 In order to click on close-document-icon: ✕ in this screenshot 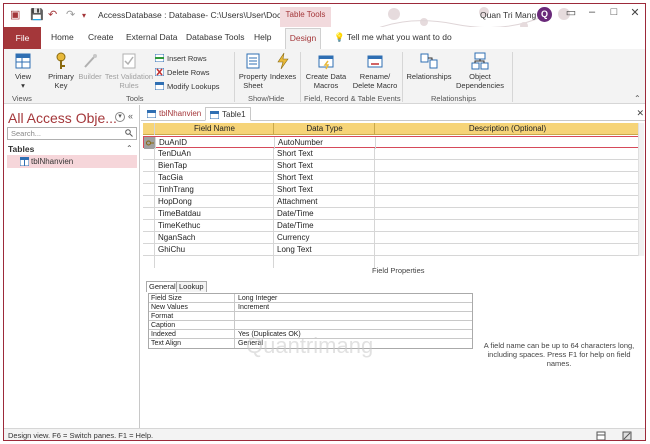, I will do `click(640, 113)`.